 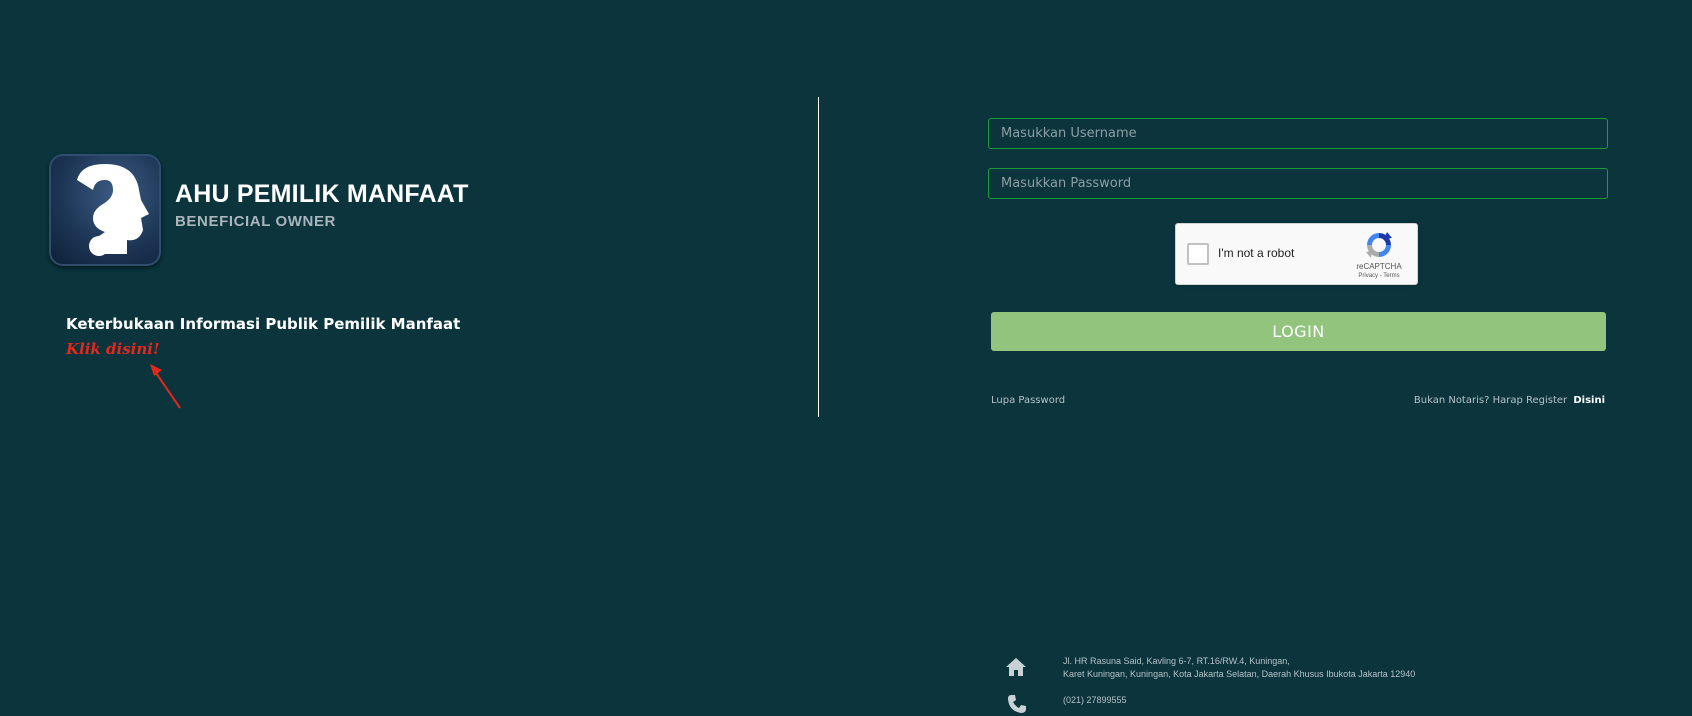 What do you see at coordinates (1095, 700) in the screenshot?
I see `phone-number: (021) 27899555` at bounding box center [1095, 700].